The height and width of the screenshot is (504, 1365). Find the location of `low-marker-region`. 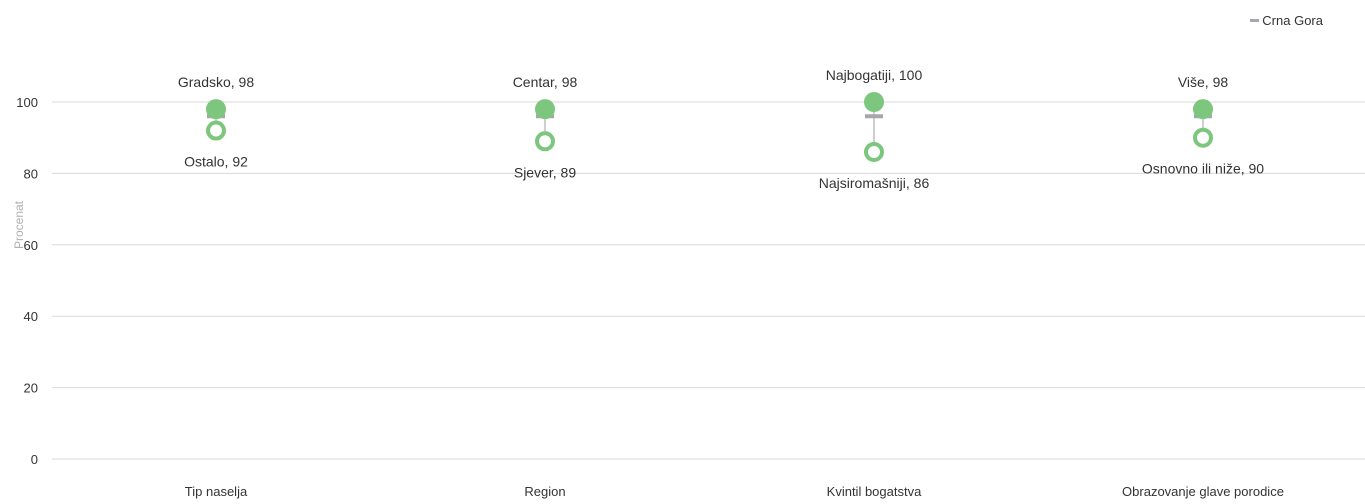

low-marker-region is located at coordinates (545, 141).